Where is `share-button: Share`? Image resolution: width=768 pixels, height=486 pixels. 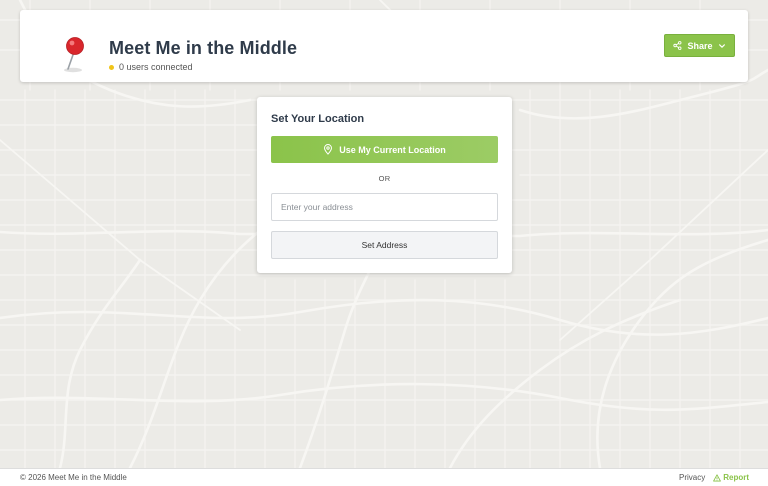
share-button: Share is located at coordinates (699, 45).